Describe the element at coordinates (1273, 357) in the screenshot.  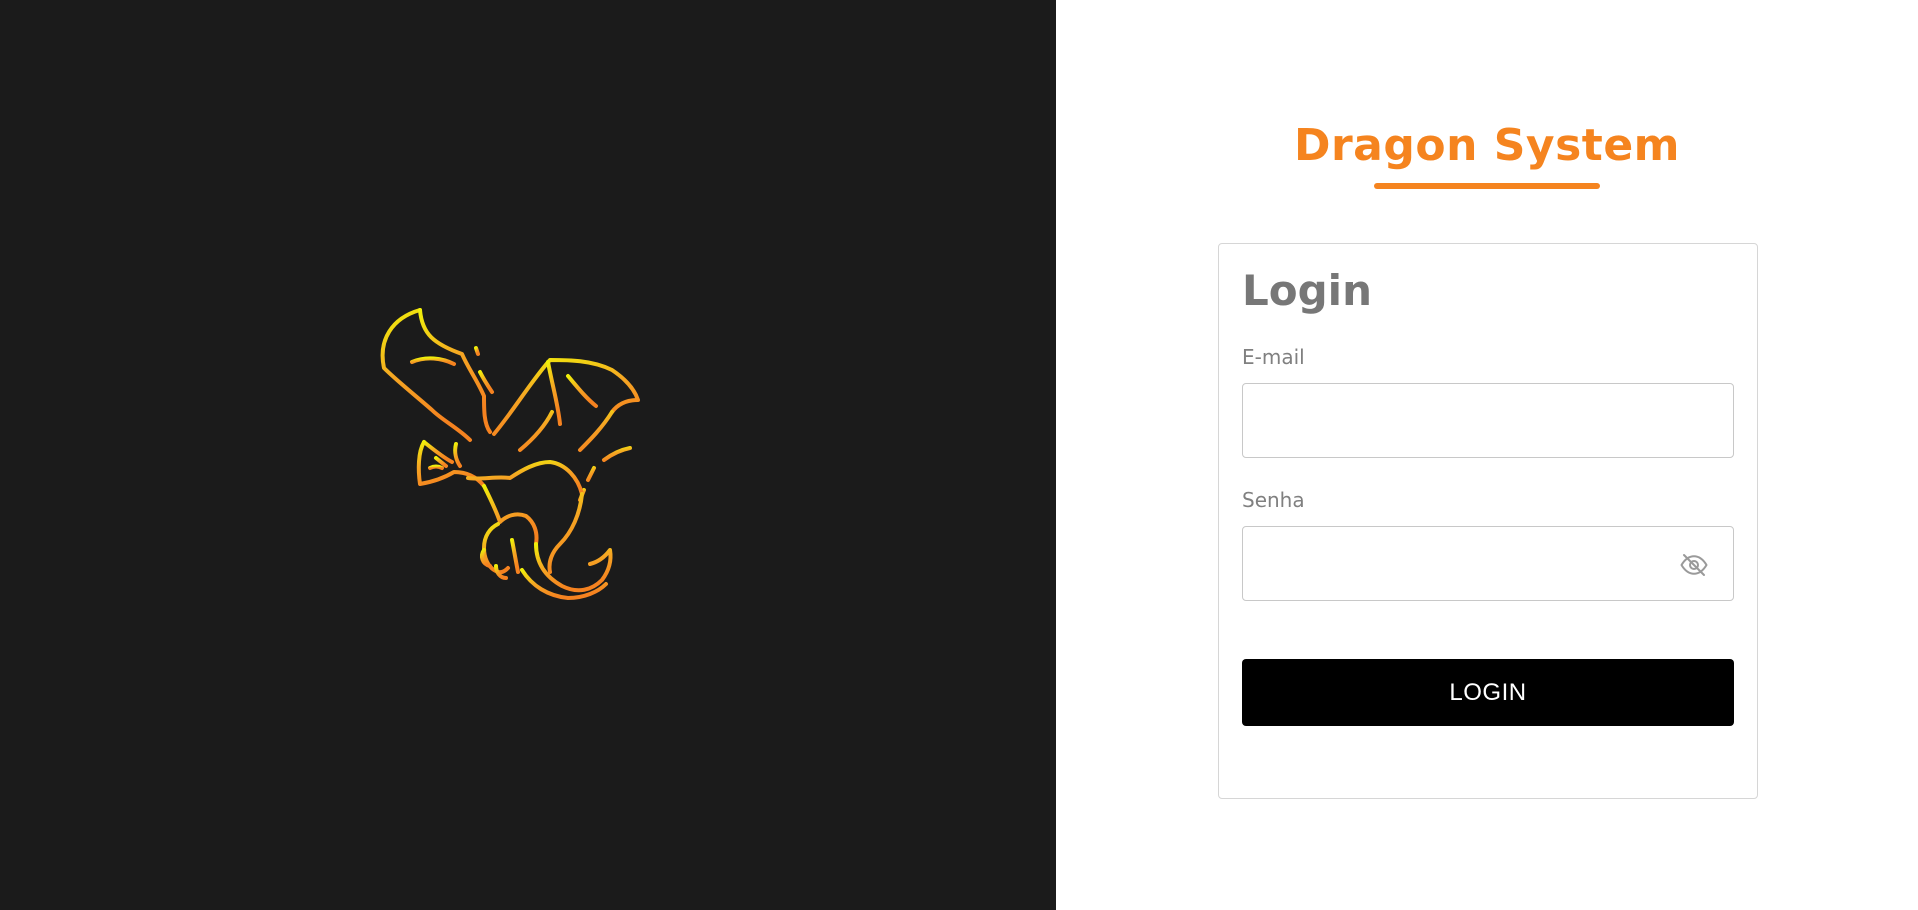
I see `email-label: E-mail` at that location.